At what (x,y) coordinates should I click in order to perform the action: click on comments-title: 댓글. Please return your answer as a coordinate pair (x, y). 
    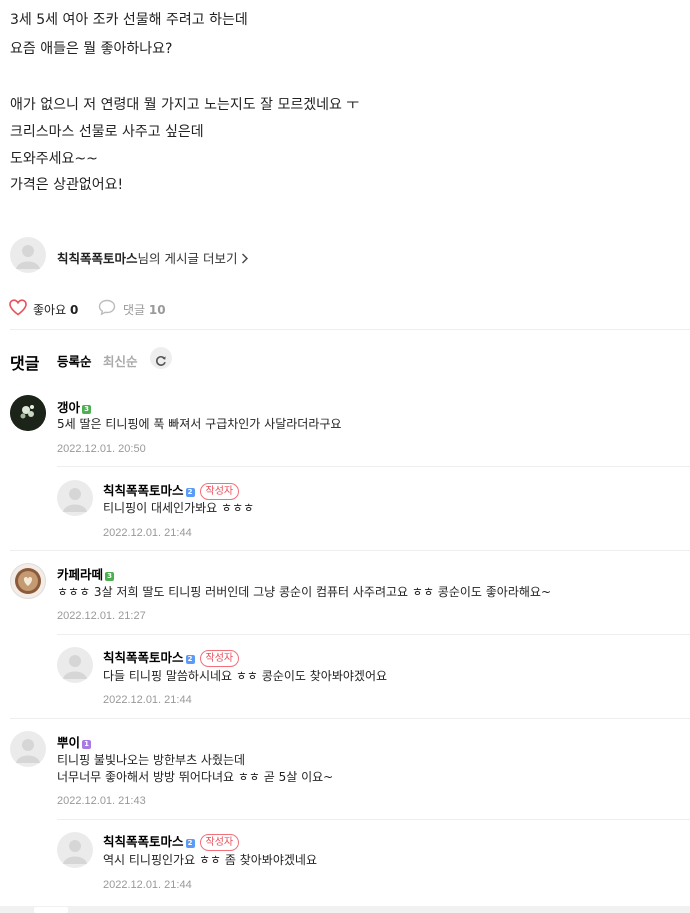
    Looking at the image, I should click on (25, 363).